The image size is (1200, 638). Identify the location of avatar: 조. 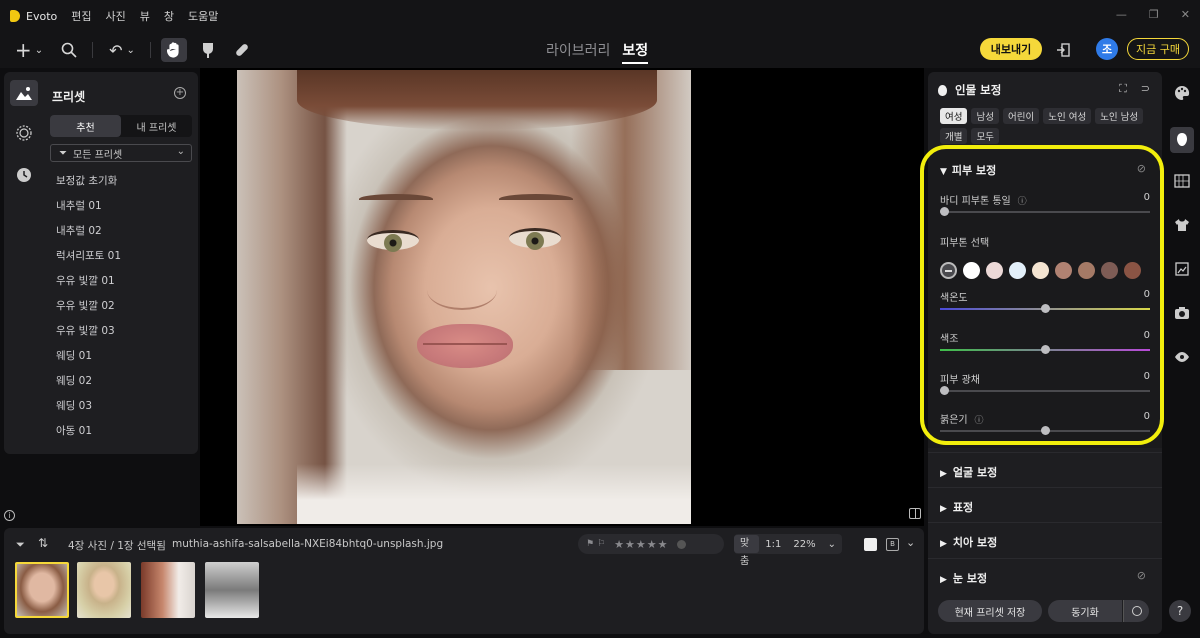
(1107, 49).